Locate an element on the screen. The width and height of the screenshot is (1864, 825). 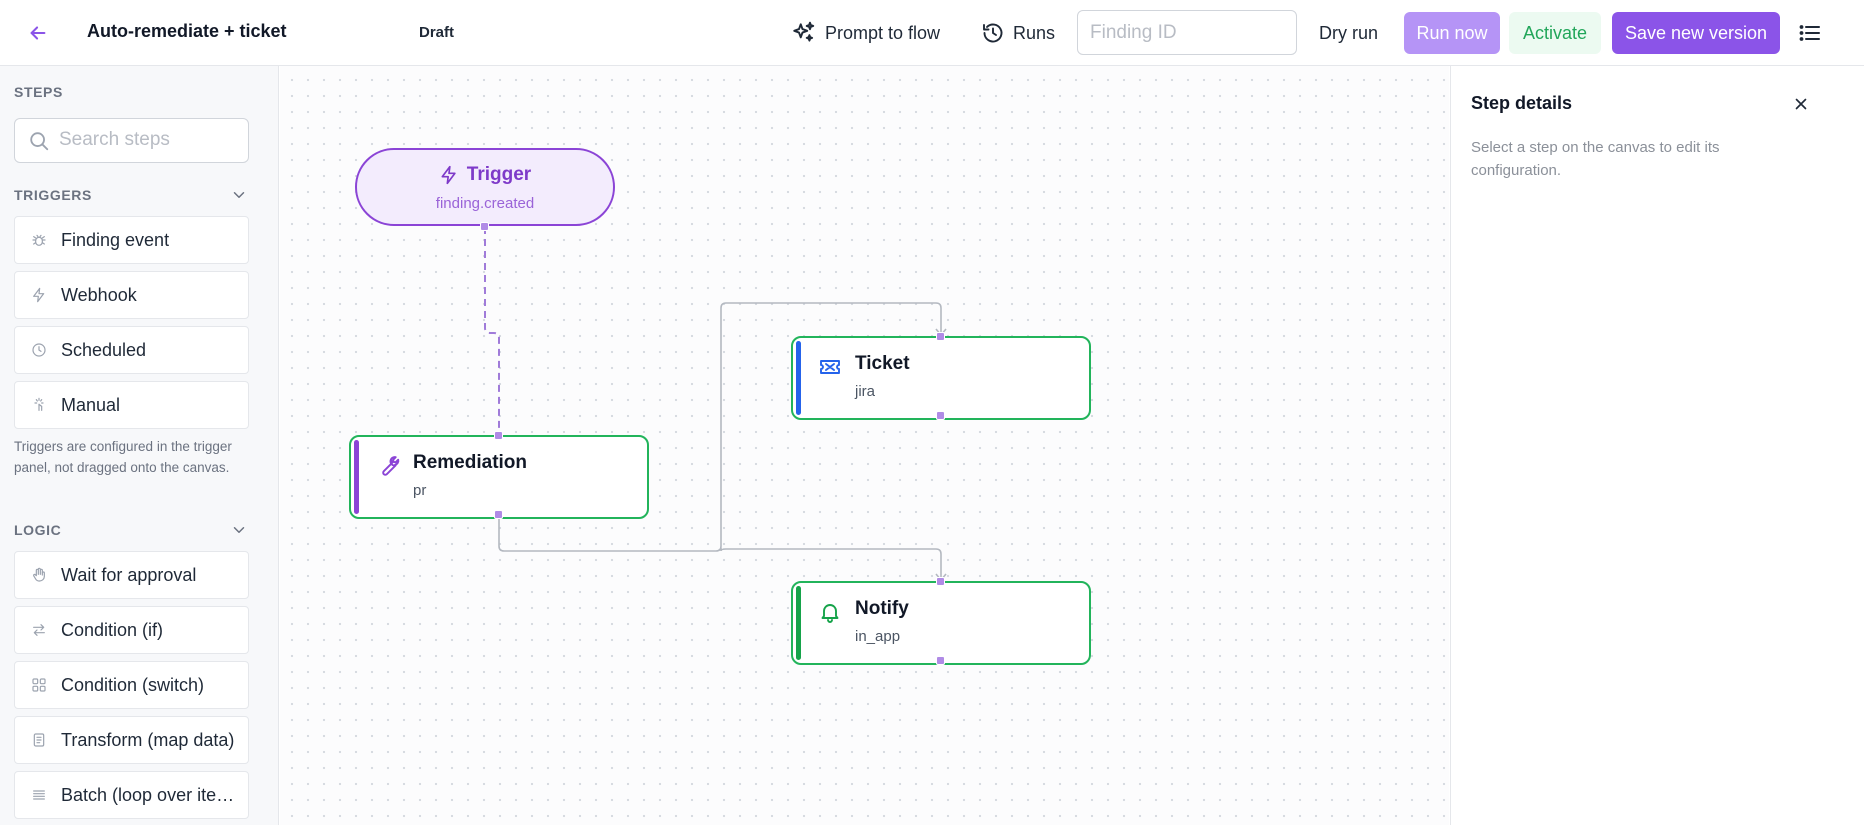
node-title: Ticket is located at coordinates (882, 363).